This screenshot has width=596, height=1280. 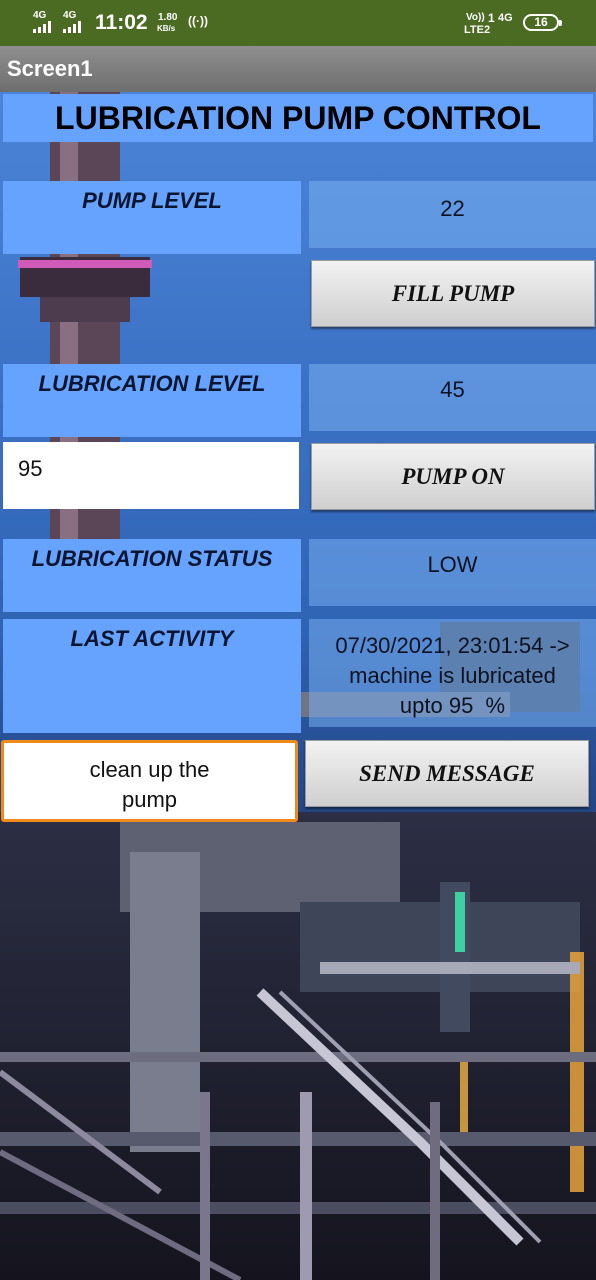 What do you see at coordinates (149, 799) in the screenshot?
I see `message-text-line-2: pump` at bounding box center [149, 799].